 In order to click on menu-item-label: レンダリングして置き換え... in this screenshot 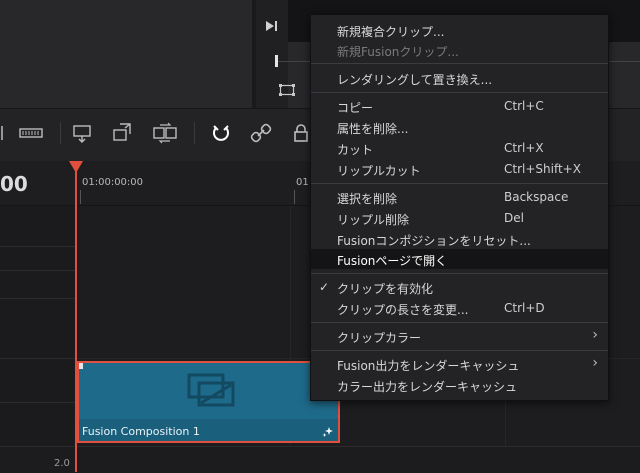, I will do `click(415, 80)`.